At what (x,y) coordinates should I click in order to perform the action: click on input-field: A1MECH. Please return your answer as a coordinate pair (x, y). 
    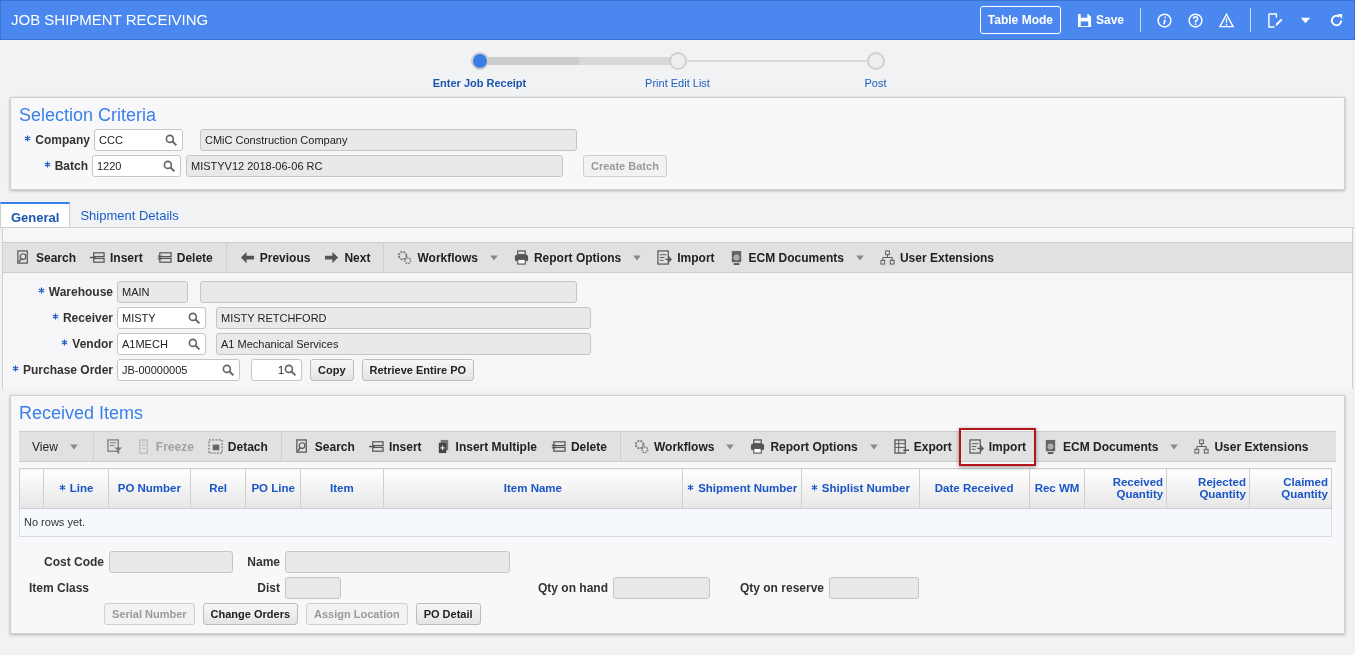
    Looking at the image, I should click on (161, 344).